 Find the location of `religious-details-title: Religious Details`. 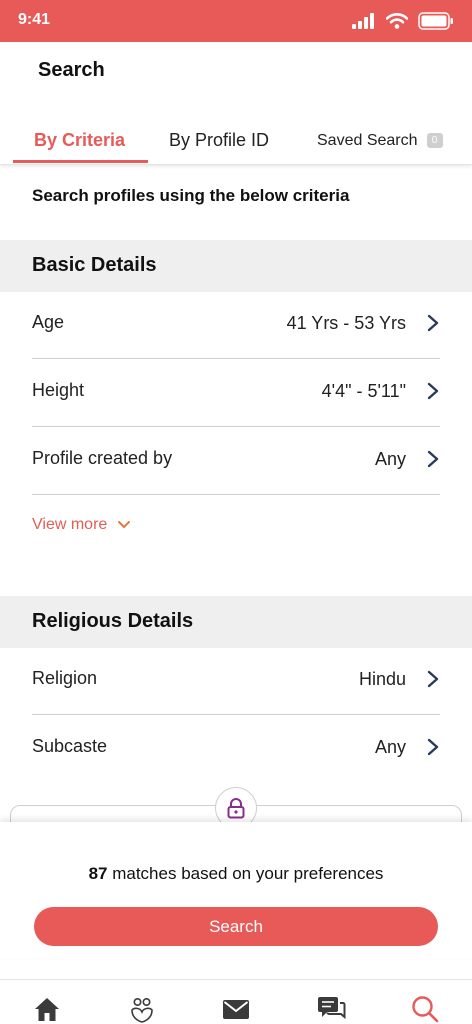

religious-details-title: Religious Details is located at coordinates (113, 621).